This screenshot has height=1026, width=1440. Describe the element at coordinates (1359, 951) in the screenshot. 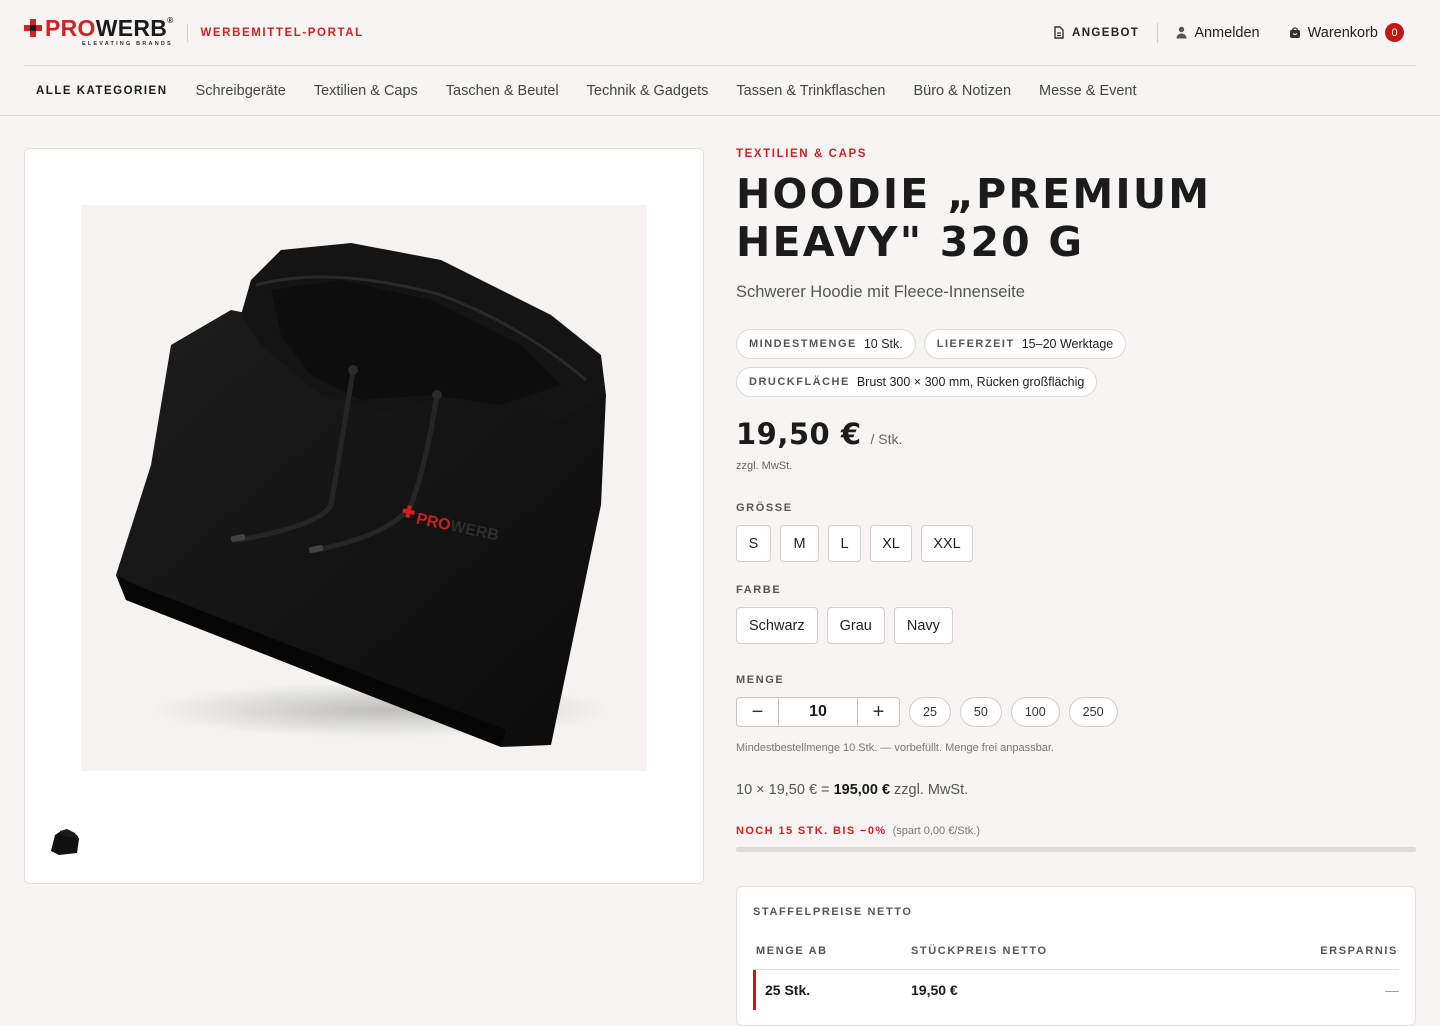

I see `tier-header-saving: ERSPARNIS` at that location.